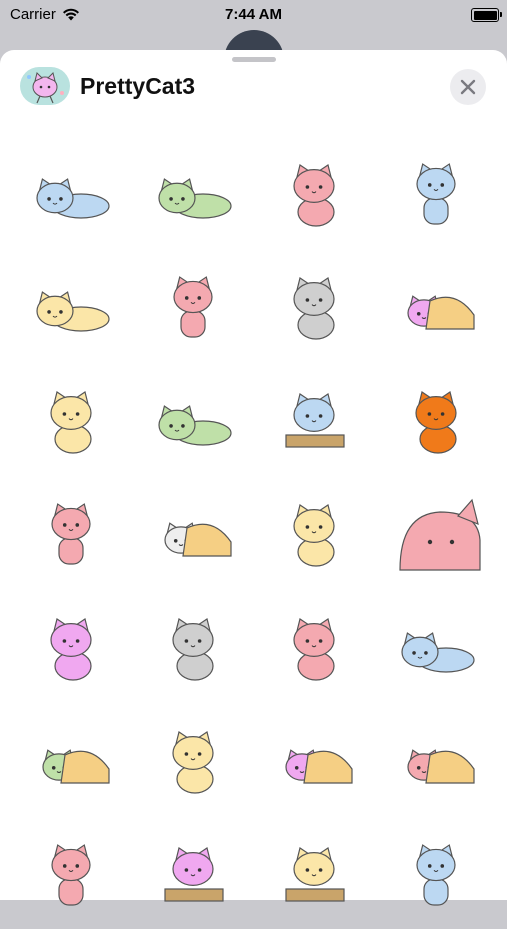 The width and height of the screenshot is (507, 929). I want to click on sticker-cream-cat-lying, so click(71, 305).